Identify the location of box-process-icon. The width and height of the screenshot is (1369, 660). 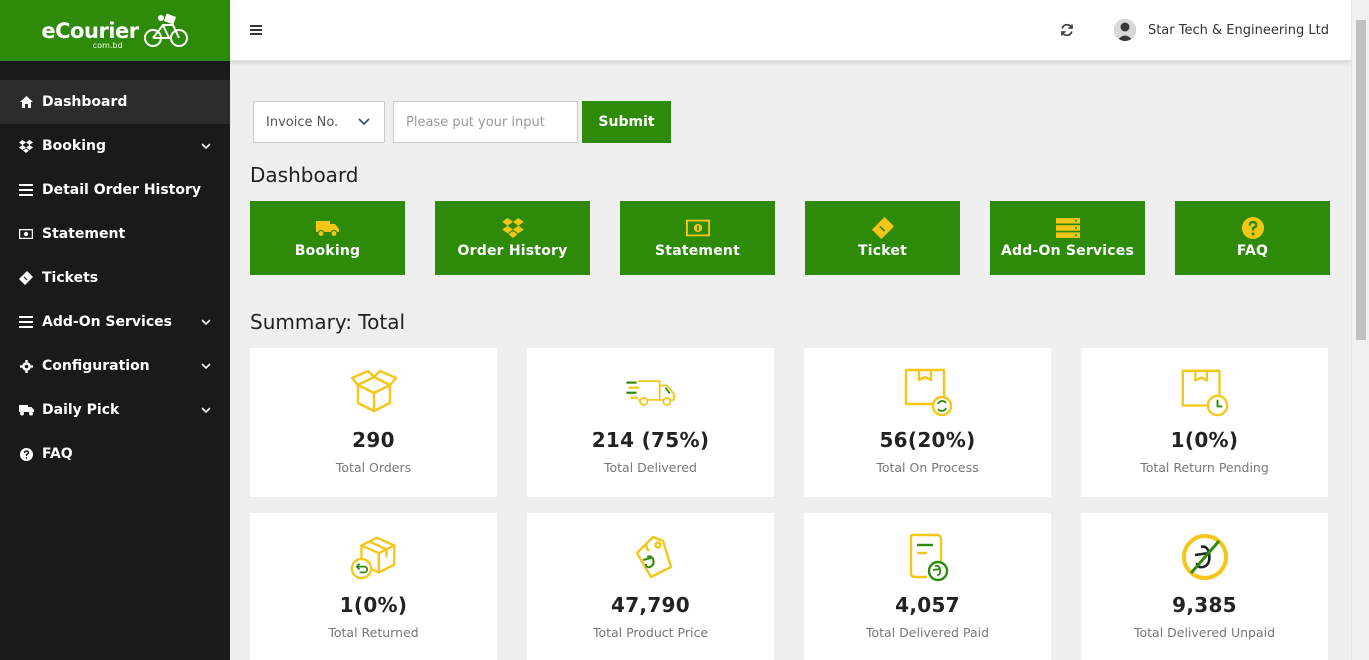
(928, 392).